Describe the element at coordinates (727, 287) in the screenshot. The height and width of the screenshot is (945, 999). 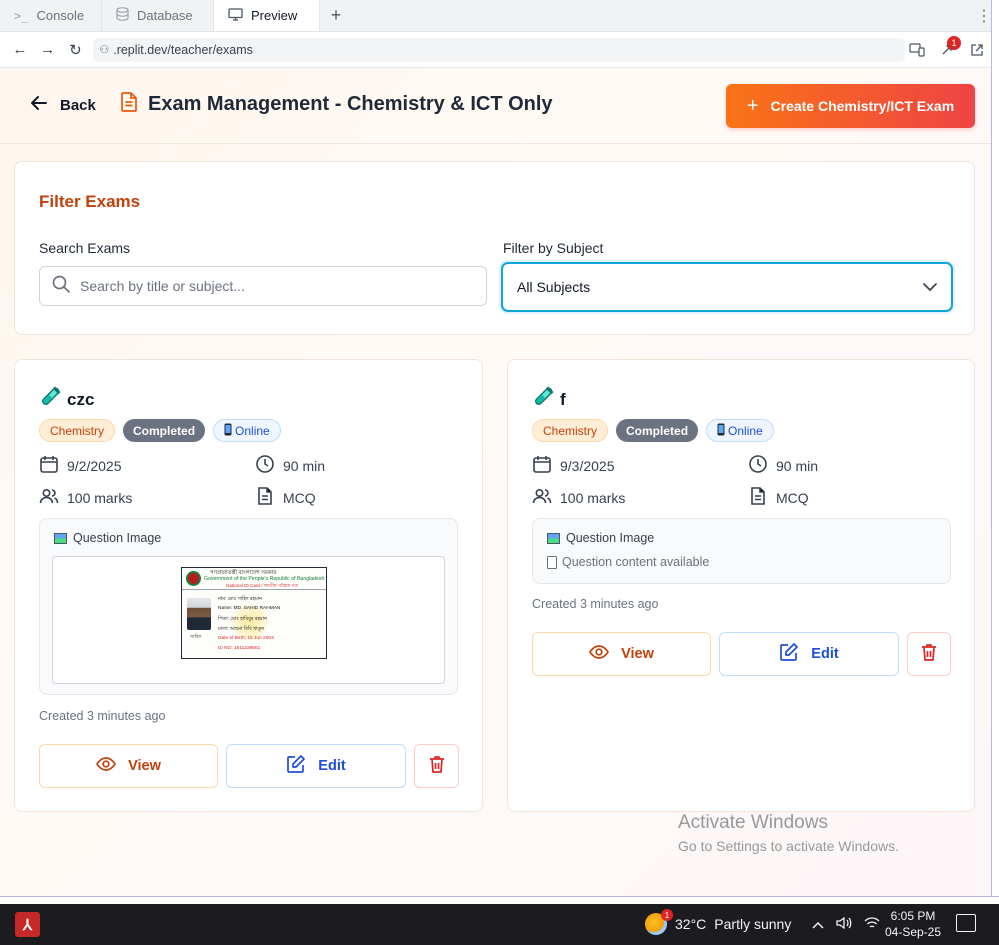
I see `subject-select: All Subjects` at that location.